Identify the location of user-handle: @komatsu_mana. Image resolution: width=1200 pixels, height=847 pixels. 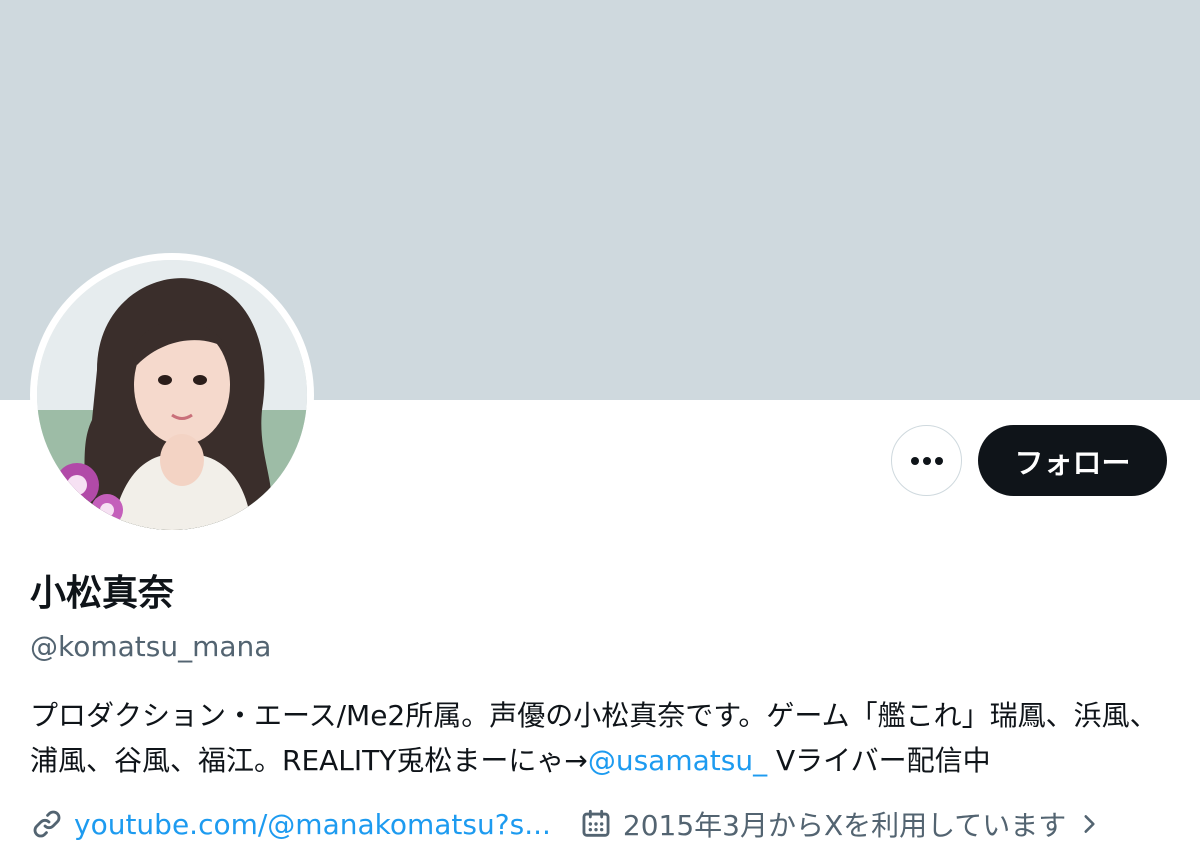
(151, 646).